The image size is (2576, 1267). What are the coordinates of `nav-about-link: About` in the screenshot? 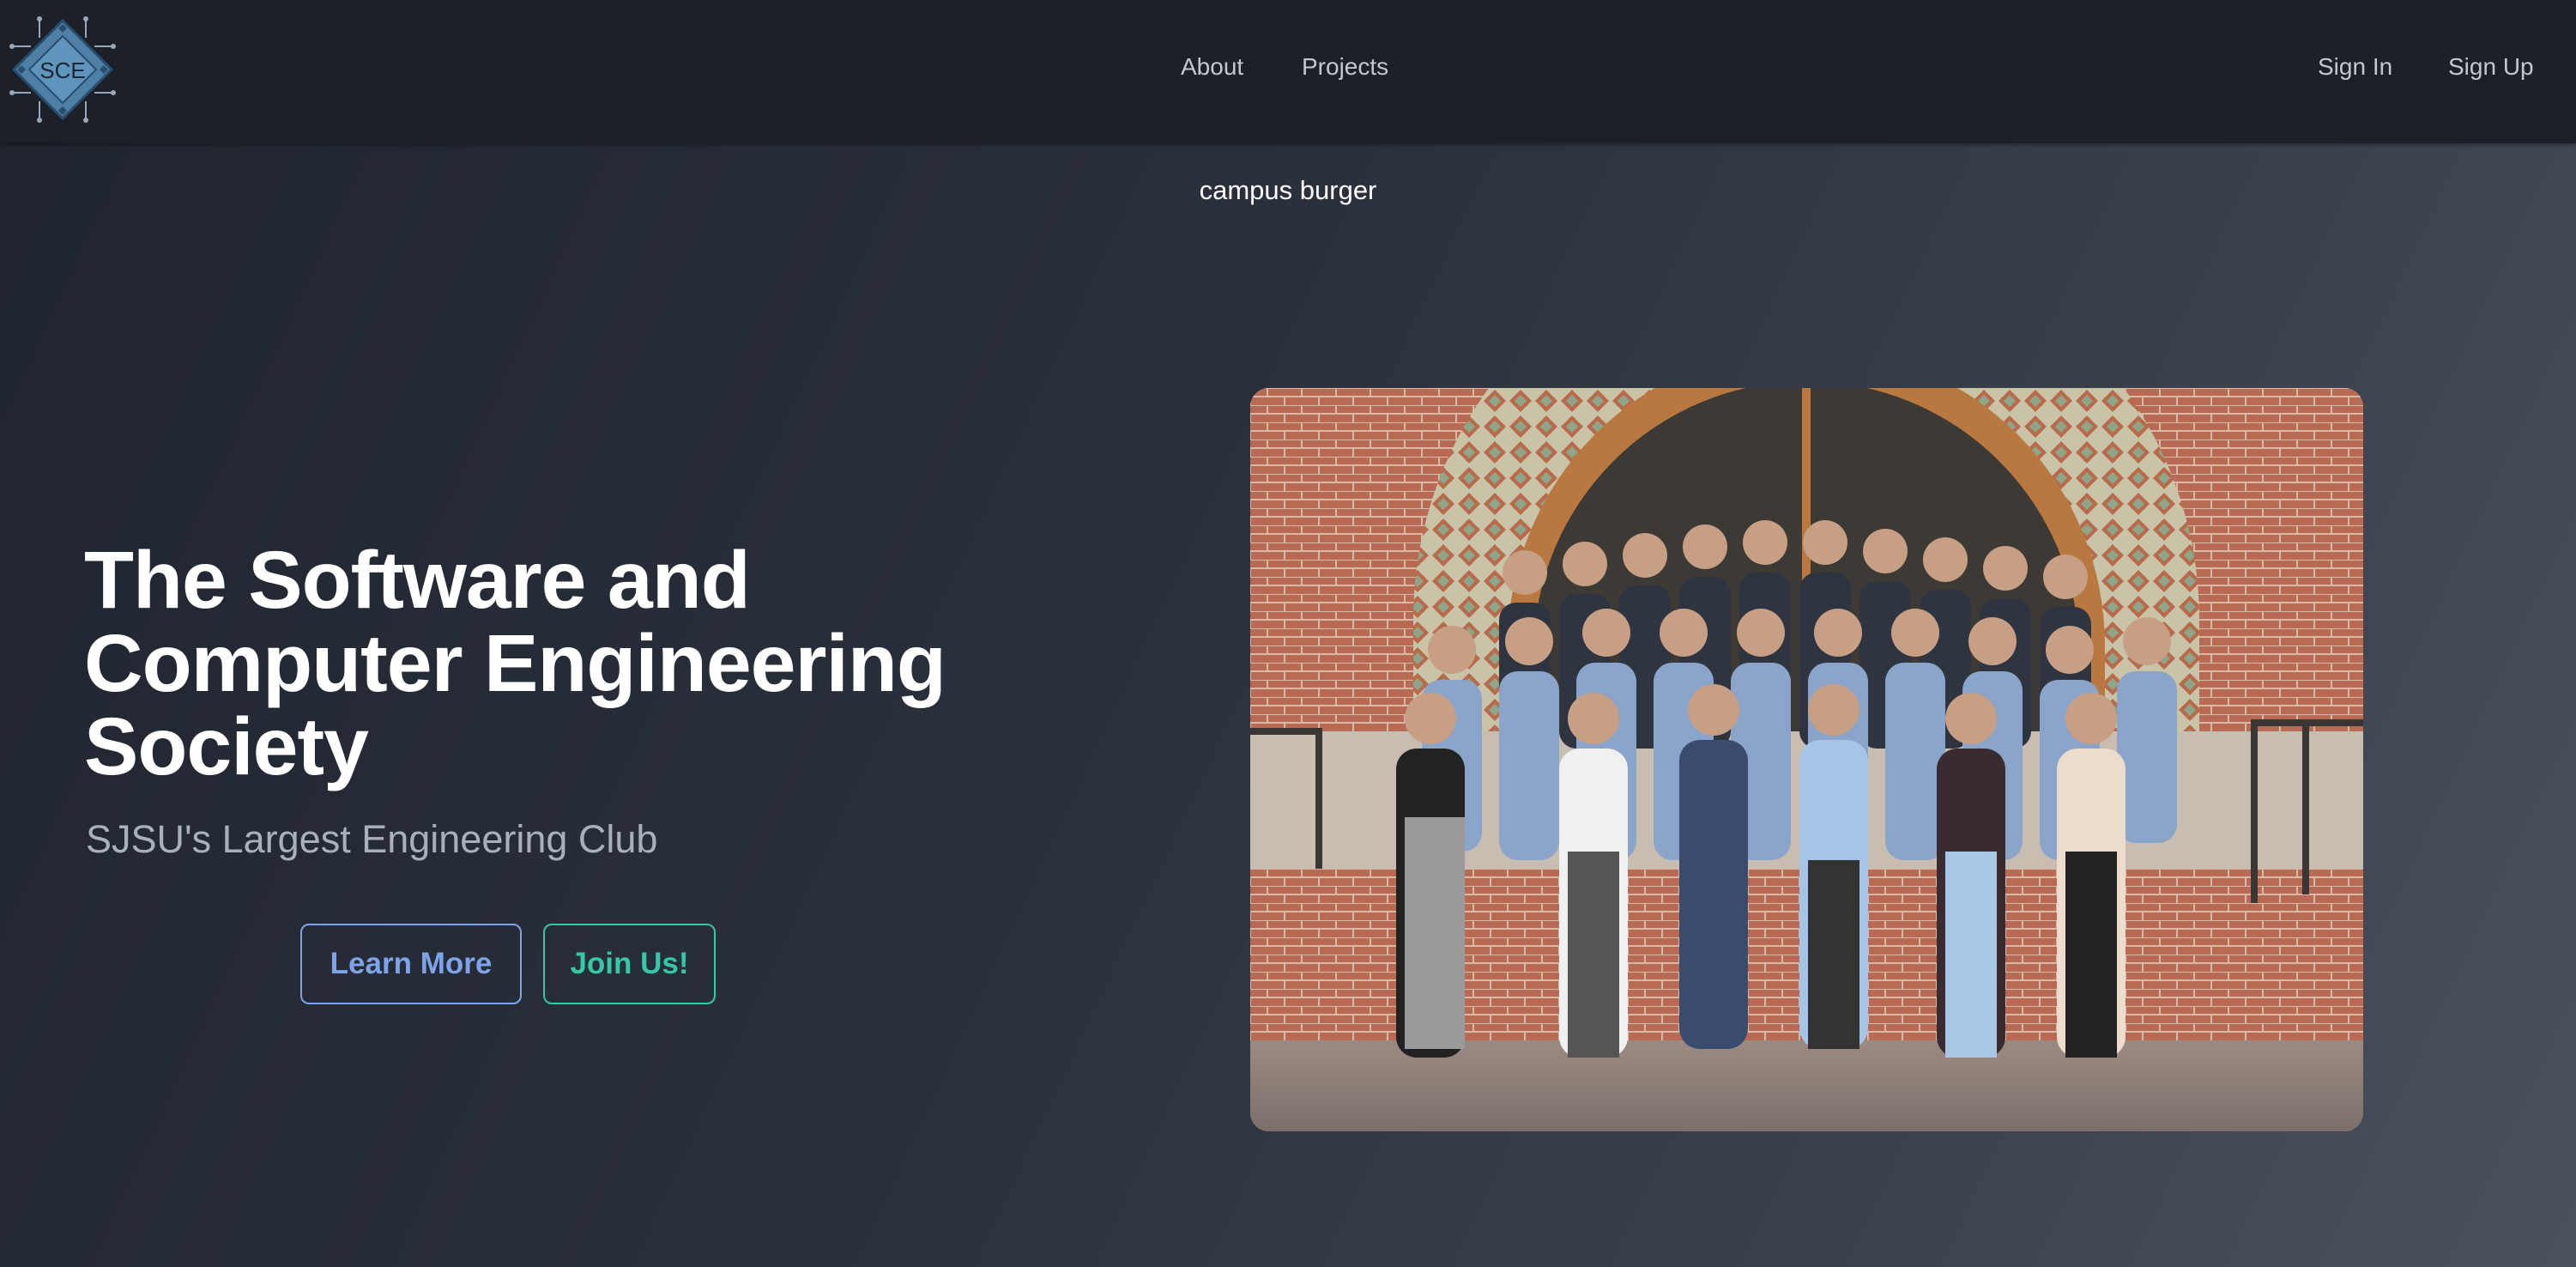 It's located at (1212, 67).